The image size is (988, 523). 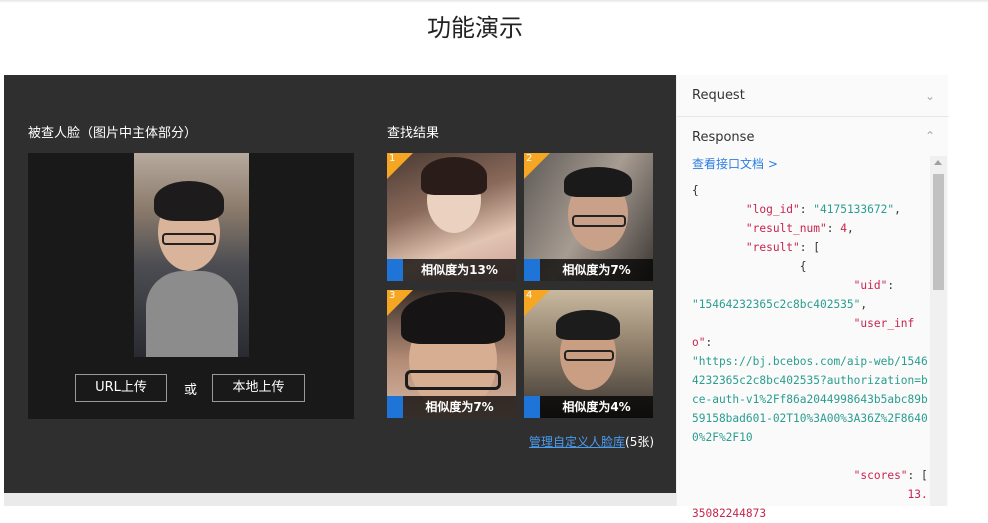 I want to click on chevron-down-icon: ⌄, so click(x=929, y=96).